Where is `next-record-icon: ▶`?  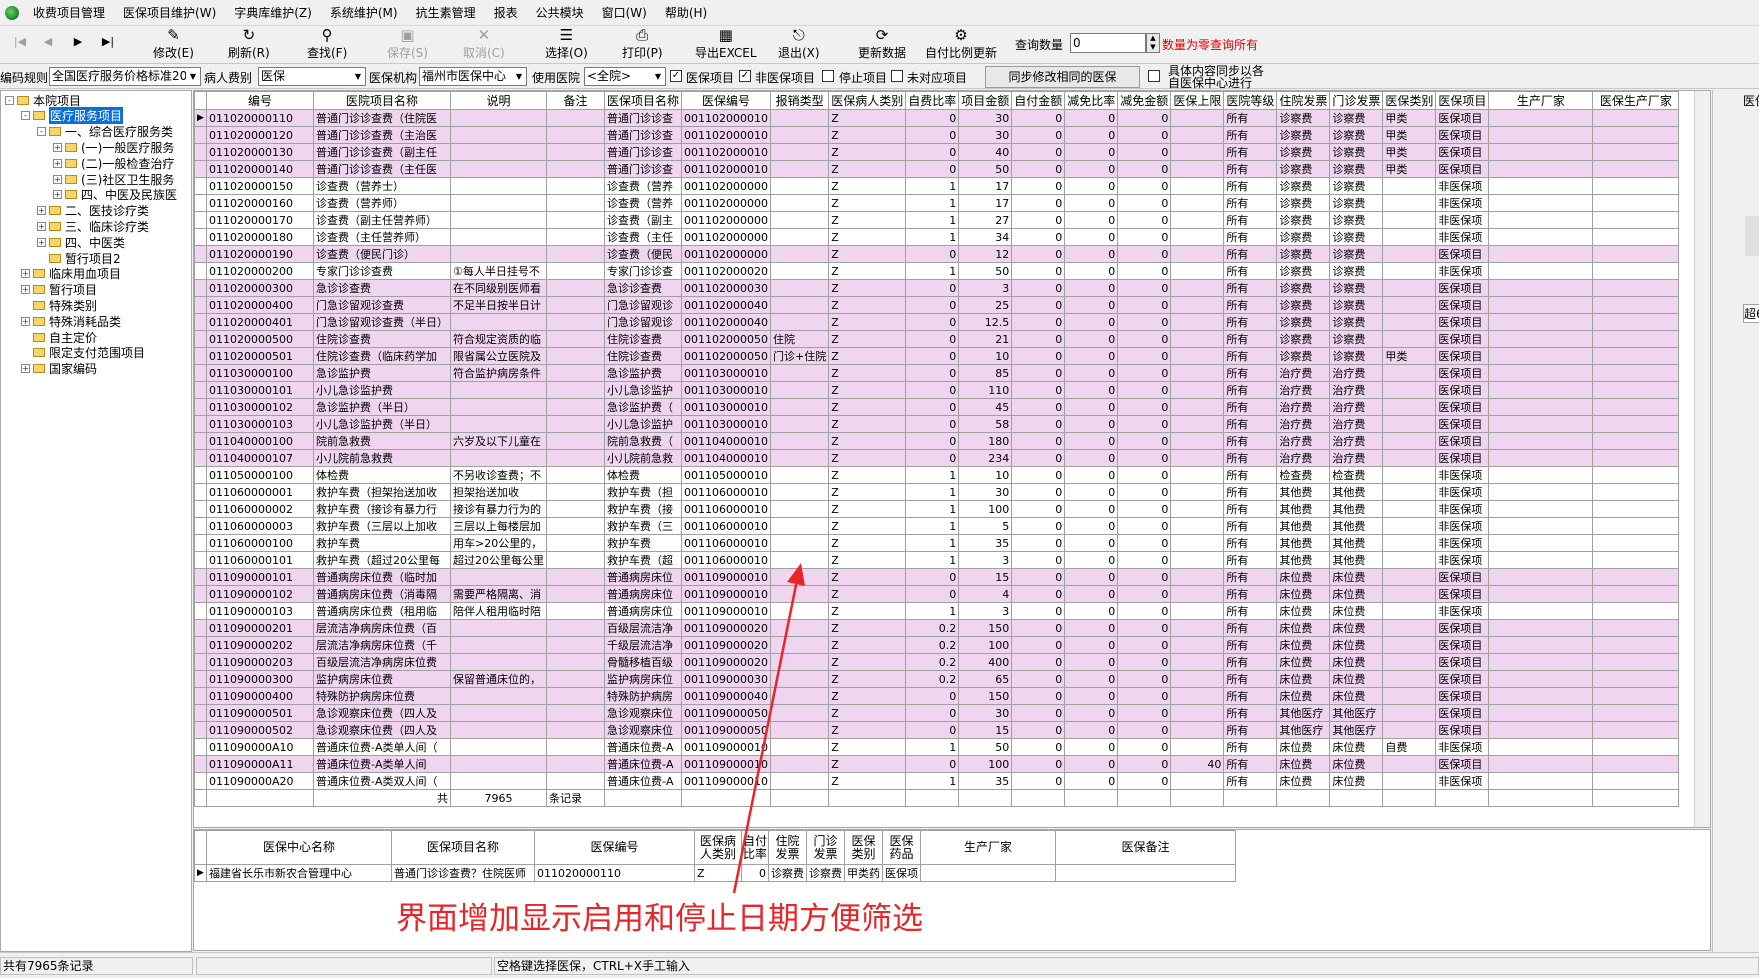
next-record-icon: ▶ is located at coordinates (78, 42).